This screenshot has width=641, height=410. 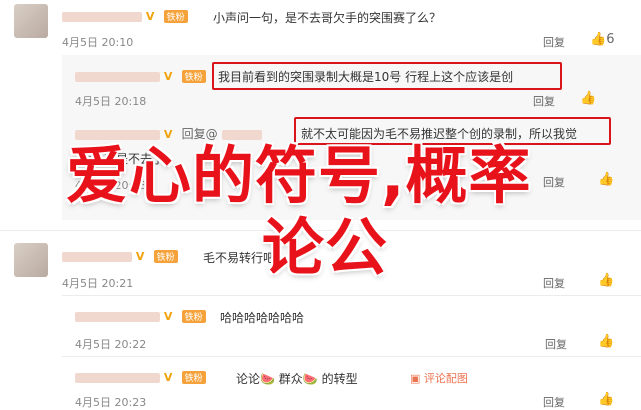 I want to click on text-part: 群众, so click(x=290, y=379).